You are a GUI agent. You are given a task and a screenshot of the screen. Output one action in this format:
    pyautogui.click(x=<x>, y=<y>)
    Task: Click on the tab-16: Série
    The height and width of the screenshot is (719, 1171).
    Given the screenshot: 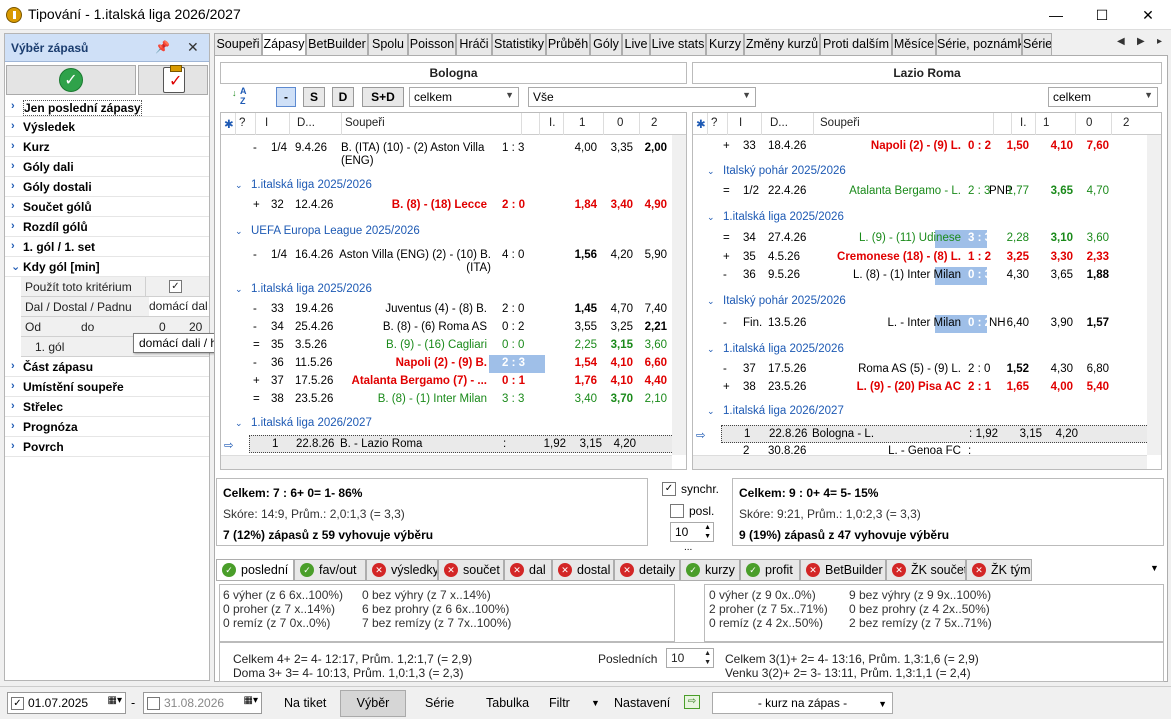 What is the action you would take?
    pyautogui.click(x=1037, y=44)
    